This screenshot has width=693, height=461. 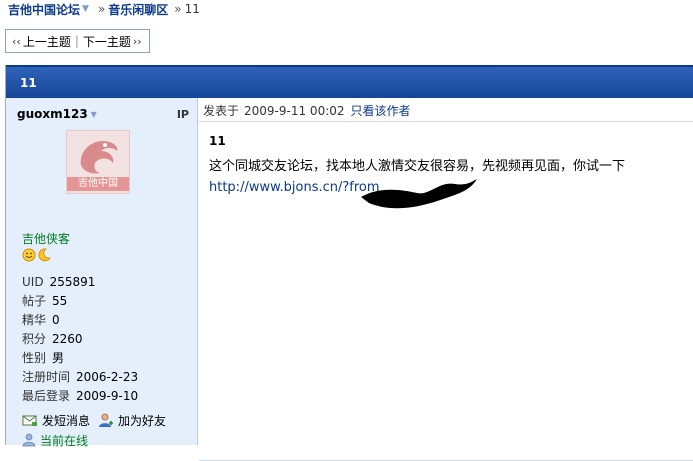 What do you see at coordinates (66, 420) in the screenshot?
I see `send-message-label: 发短消息` at bounding box center [66, 420].